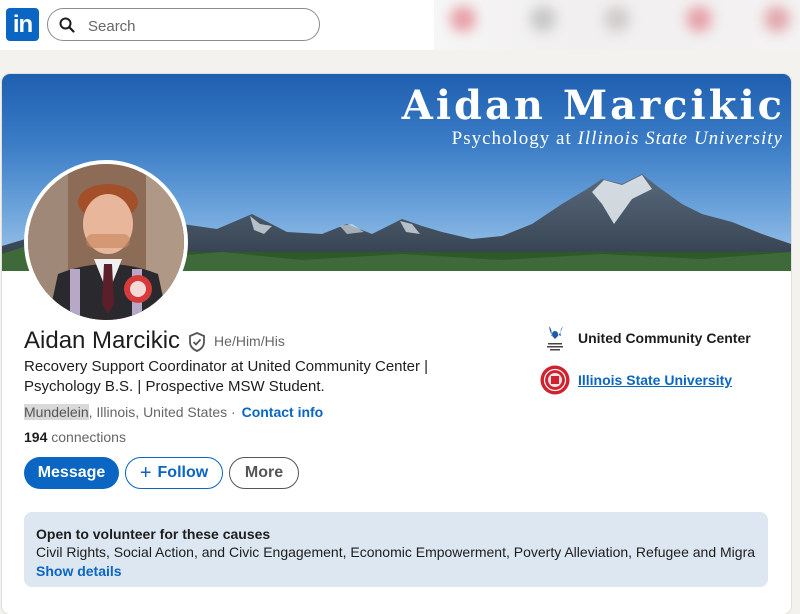  What do you see at coordinates (593, 105) in the screenshot?
I see `banner-title: Aidan Marcikic` at bounding box center [593, 105].